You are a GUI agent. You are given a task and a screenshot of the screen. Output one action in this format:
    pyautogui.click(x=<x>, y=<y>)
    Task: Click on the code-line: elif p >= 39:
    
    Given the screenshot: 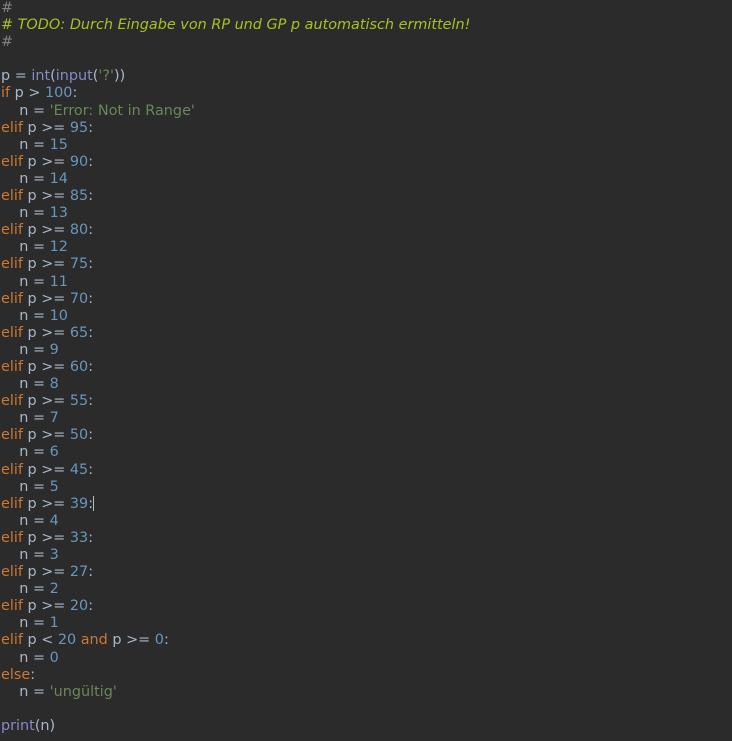 What is the action you would take?
    pyautogui.click(x=366, y=504)
    